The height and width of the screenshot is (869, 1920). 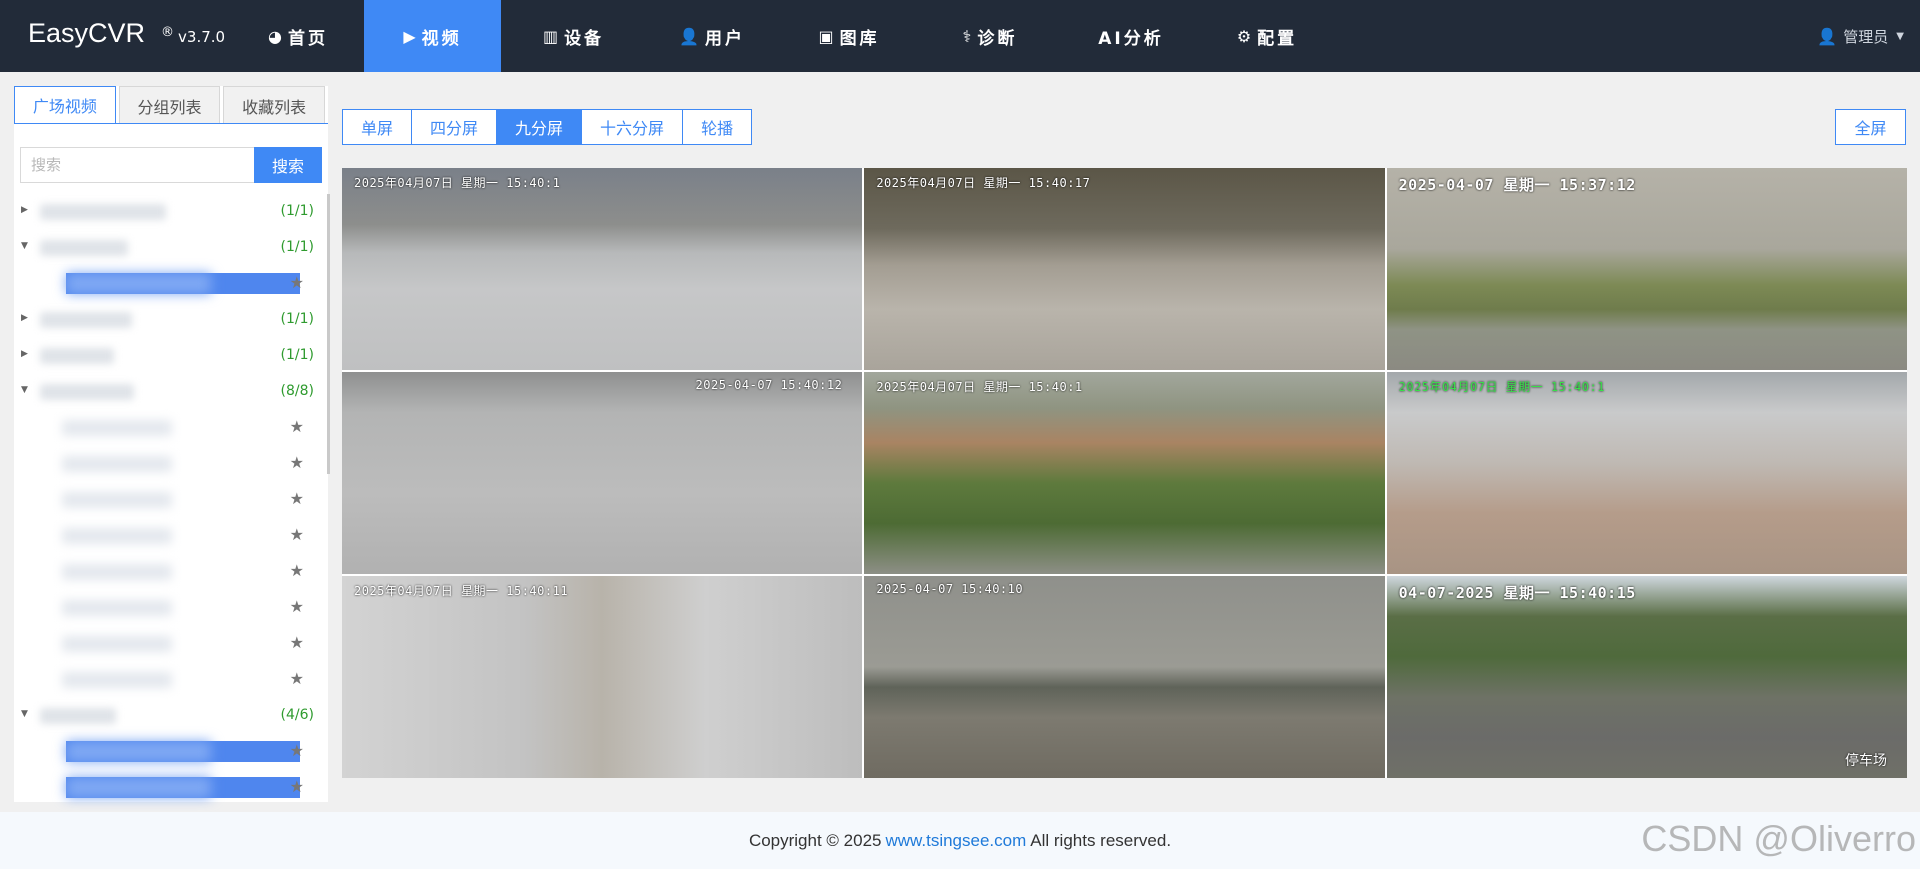 What do you see at coordinates (377, 127) in the screenshot?
I see `split-button-0: 单屏` at bounding box center [377, 127].